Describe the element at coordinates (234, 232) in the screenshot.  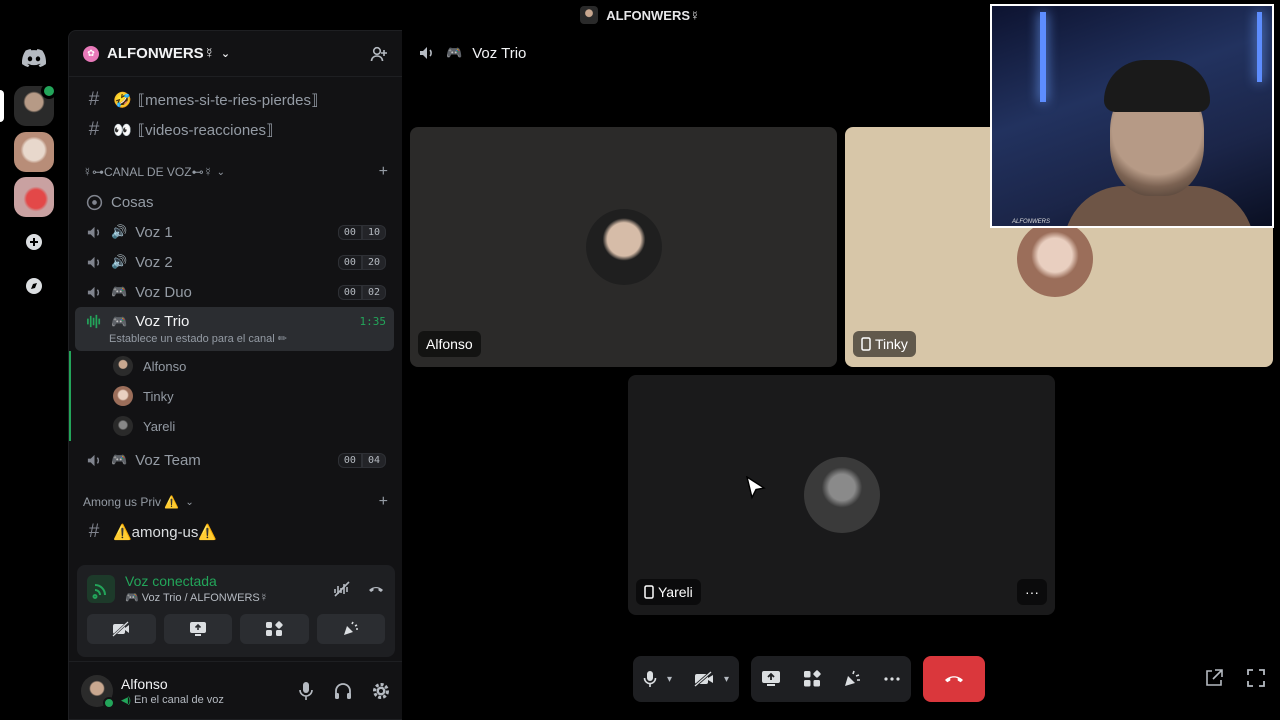
I see `voice-channel-voz-1: 🔊 Voz 1 00 10` at that location.